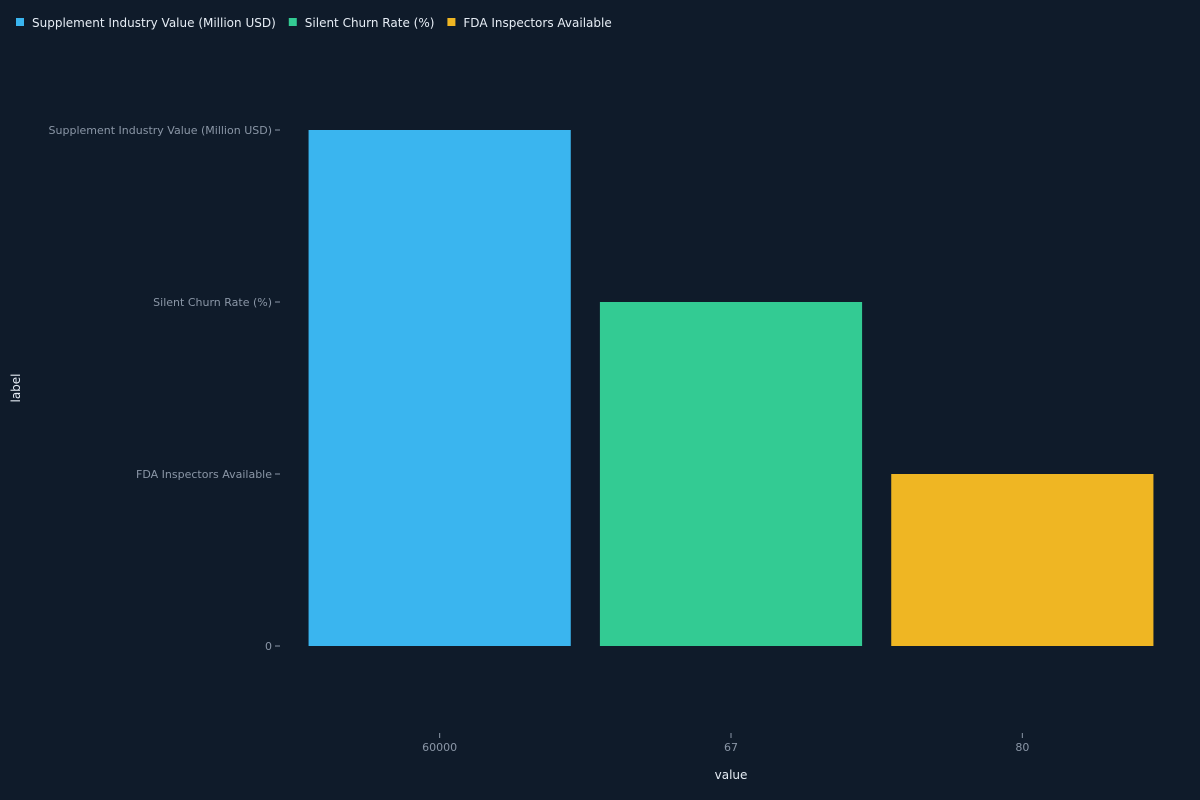 This screenshot has width=1200, height=800. What do you see at coordinates (731, 474) in the screenshot?
I see `bar-silent-churn-rate` at bounding box center [731, 474].